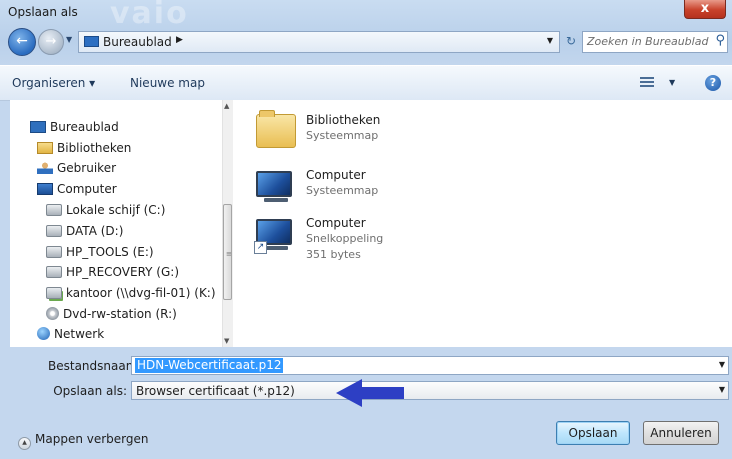  Describe the element at coordinates (370, 393) in the screenshot. I see `annotation-arrow-icon` at that location.